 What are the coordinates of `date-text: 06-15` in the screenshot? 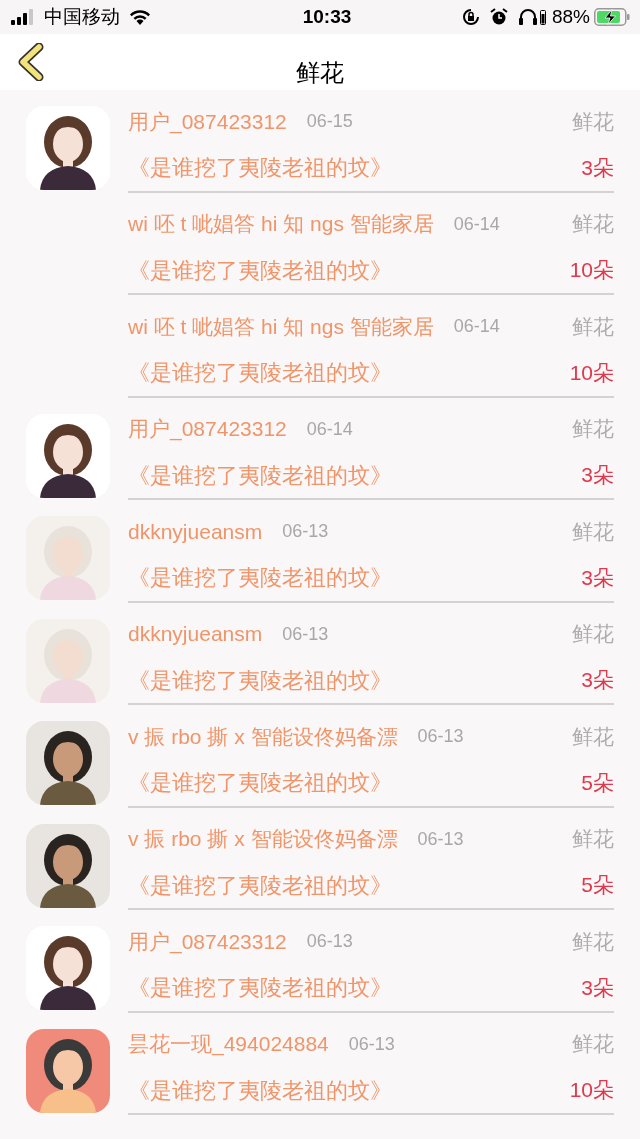 It's located at (329, 121).